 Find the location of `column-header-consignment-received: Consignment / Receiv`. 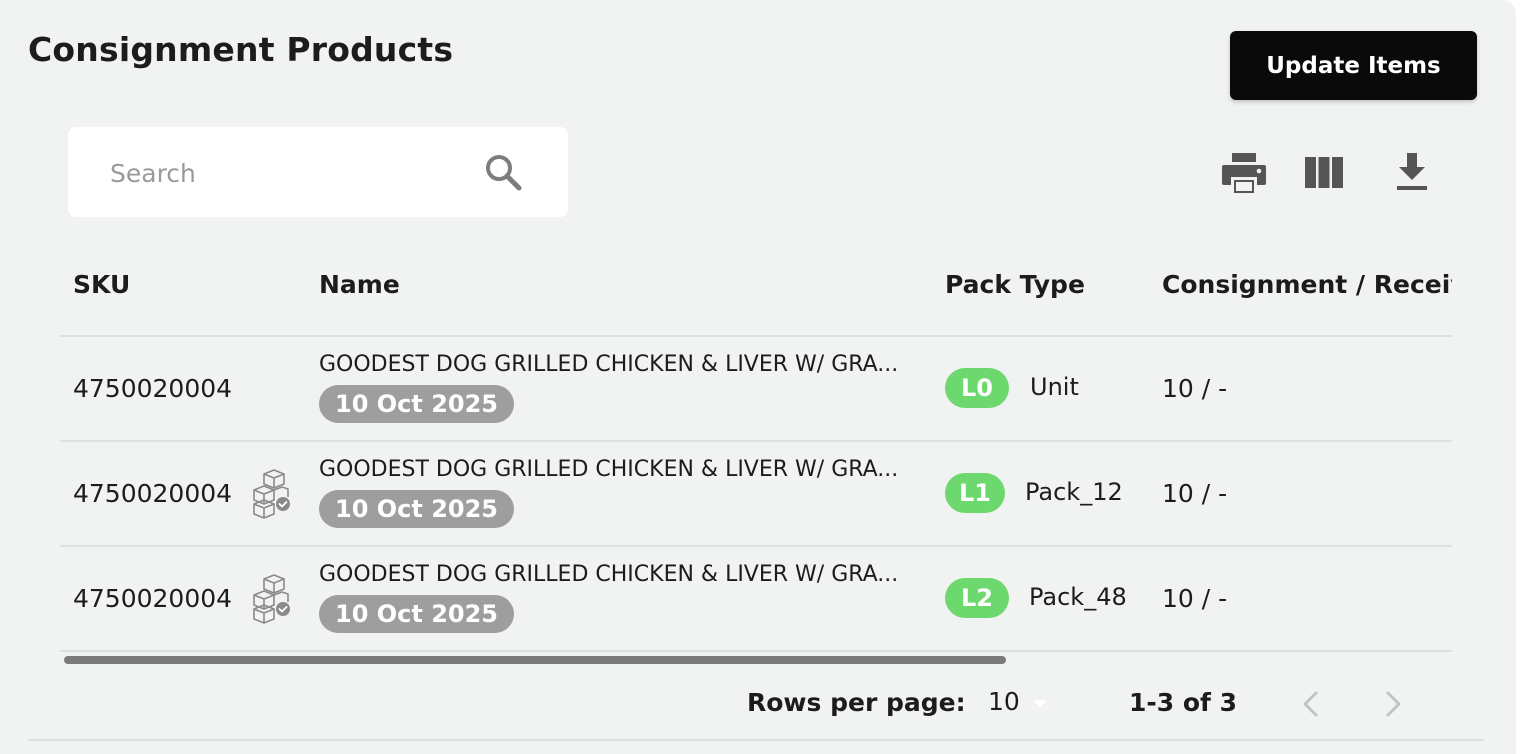

column-header-consignment-received: Consignment / Receiv is located at coordinates (1307, 284).